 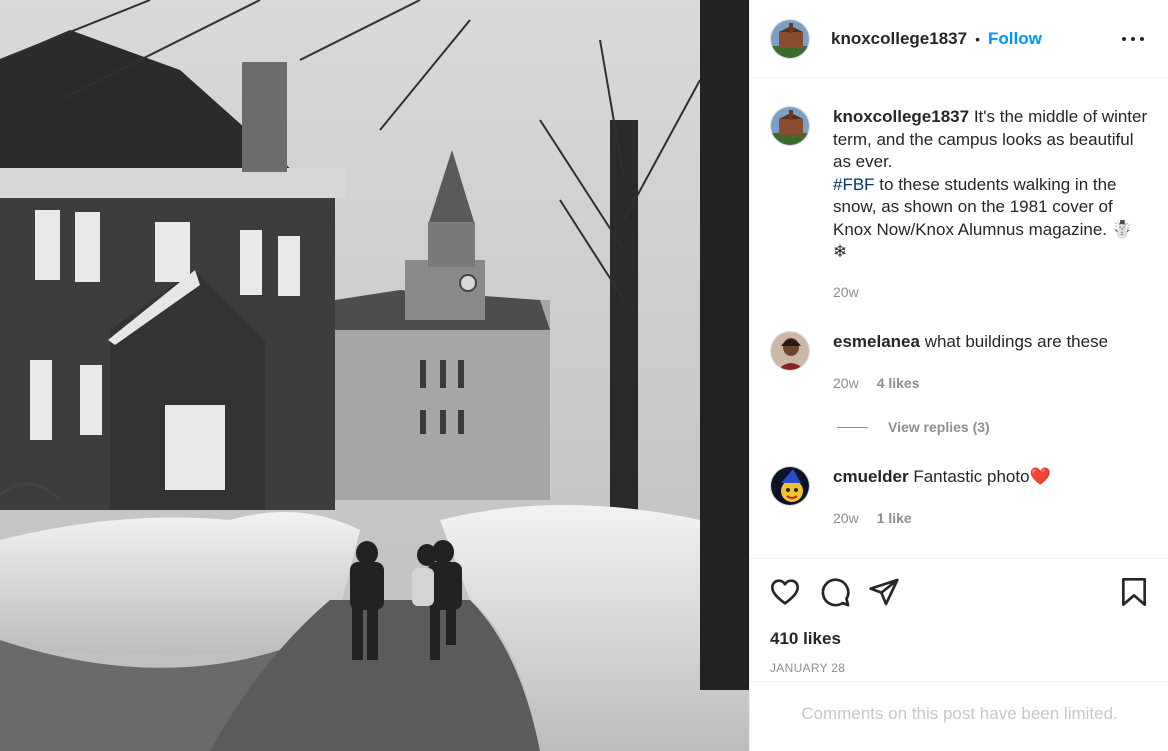 I want to click on follow-button: Follow, so click(x=1015, y=39).